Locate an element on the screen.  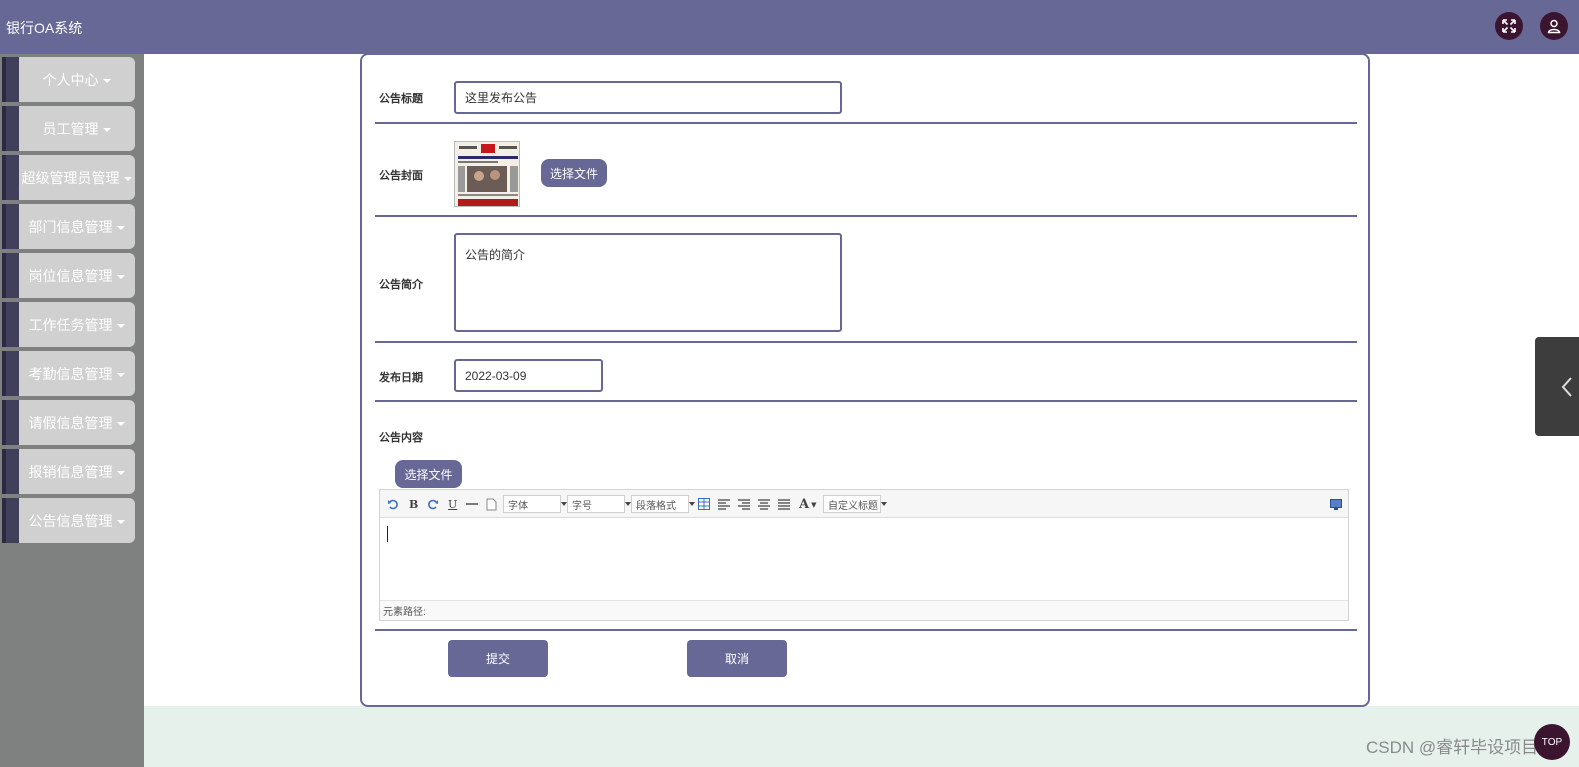
fullscreen-button is located at coordinates (1509, 26).